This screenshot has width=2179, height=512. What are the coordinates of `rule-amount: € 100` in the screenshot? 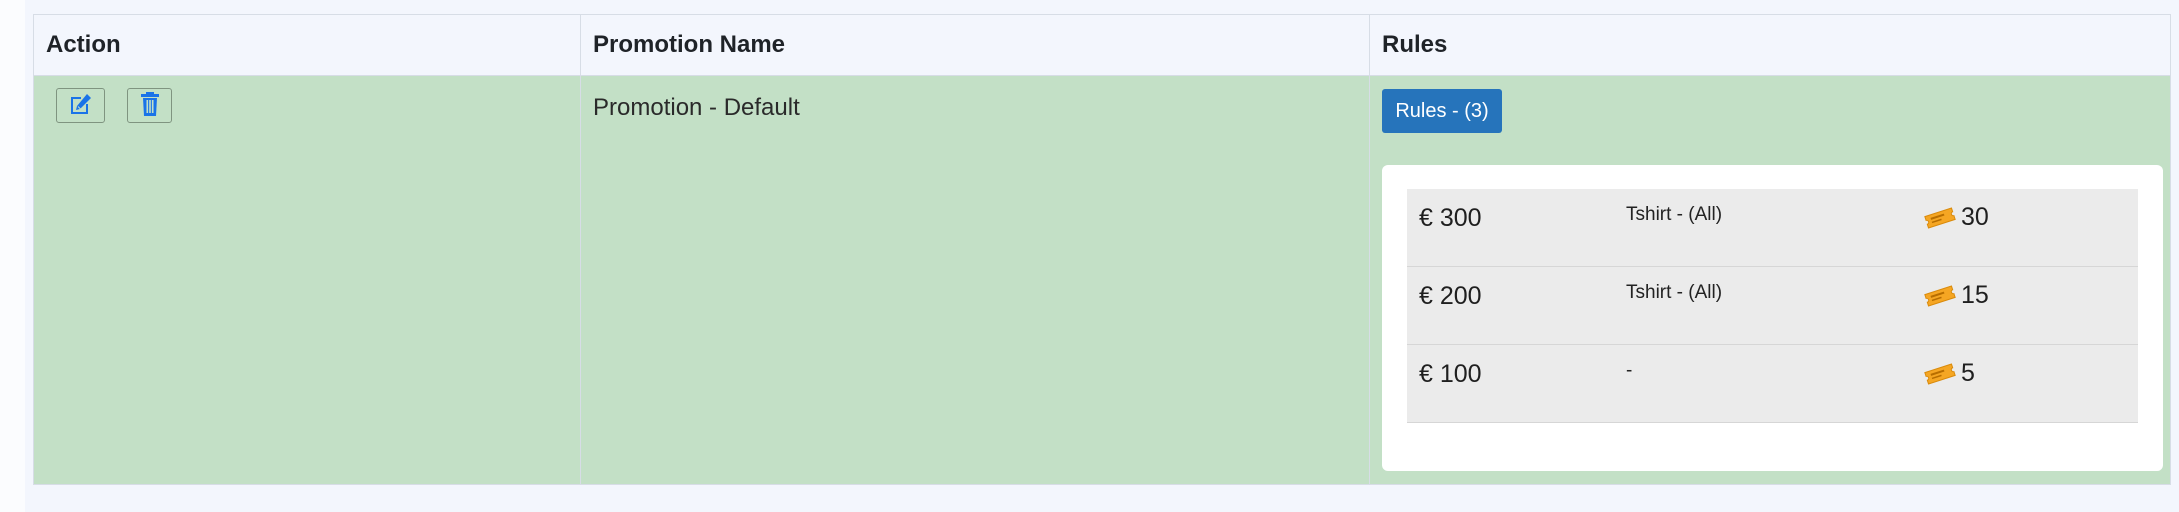 It's located at (1450, 374).